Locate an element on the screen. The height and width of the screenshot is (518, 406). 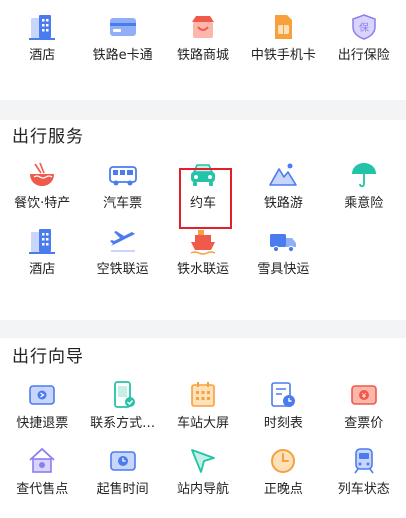
station-screen-icon is located at coordinates (203, 395).